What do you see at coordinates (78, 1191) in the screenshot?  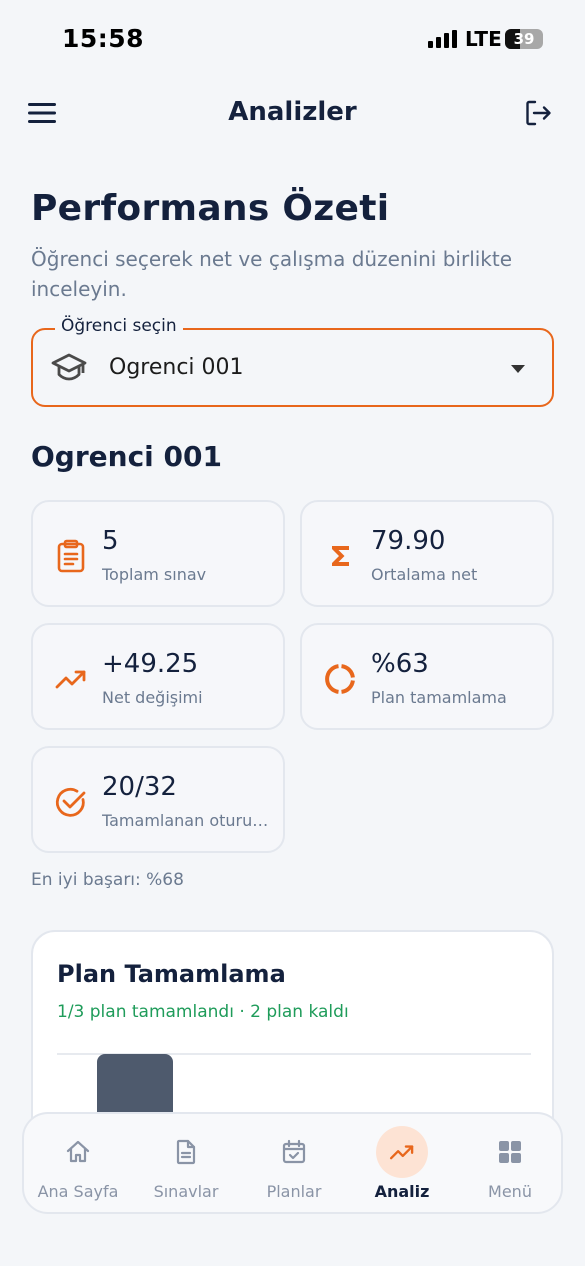 I see `nav-label: Ana Sayfa` at bounding box center [78, 1191].